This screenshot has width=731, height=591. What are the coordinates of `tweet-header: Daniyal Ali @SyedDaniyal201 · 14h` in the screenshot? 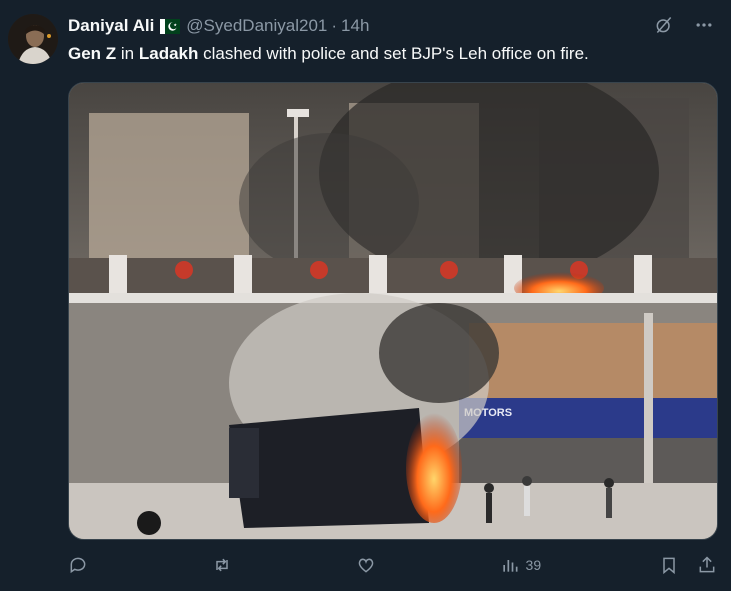 It's located at (369, 26).